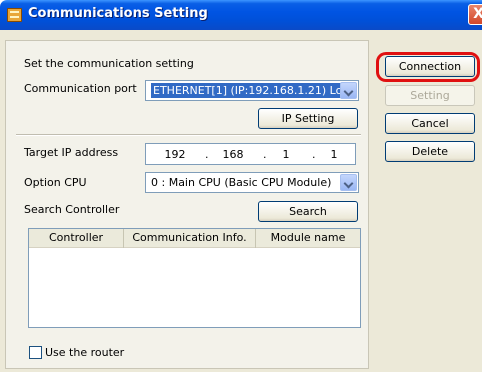 The height and width of the screenshot is (372, 482). I want to click on search-button: Search, so click(308, 211).